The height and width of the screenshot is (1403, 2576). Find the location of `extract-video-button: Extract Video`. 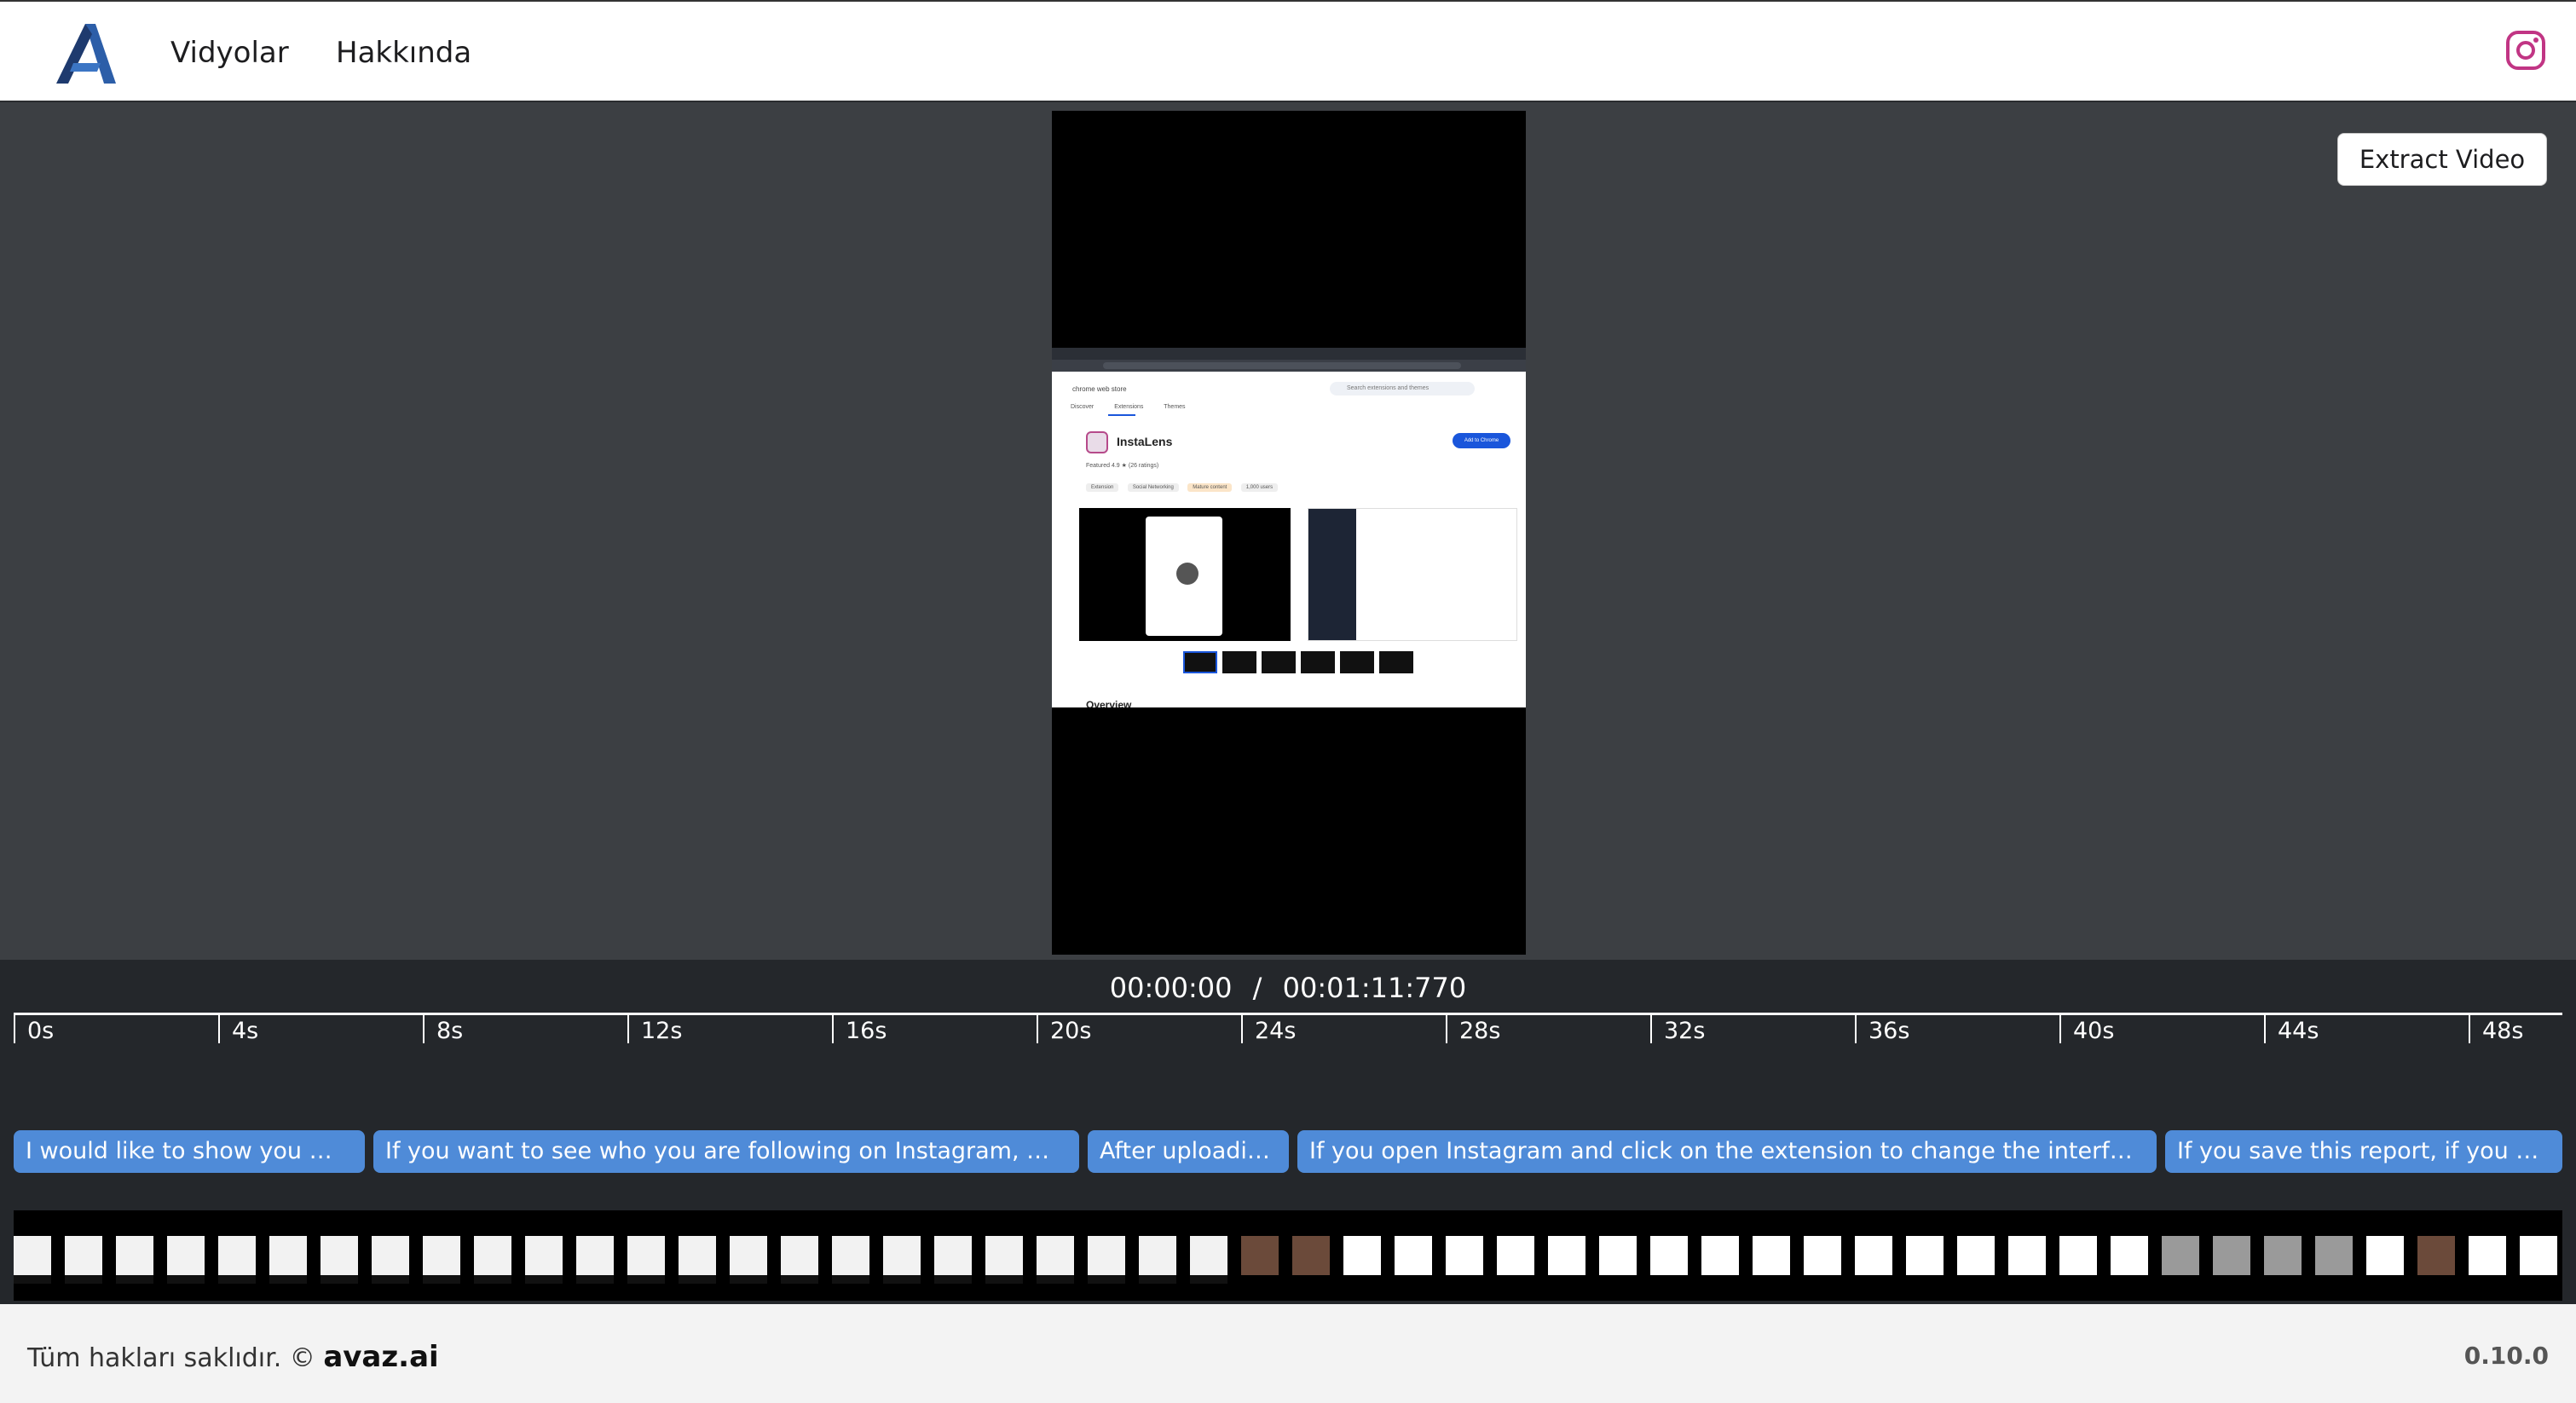

extract-video-button: Extract Video is located at coordinates (2442, 160).